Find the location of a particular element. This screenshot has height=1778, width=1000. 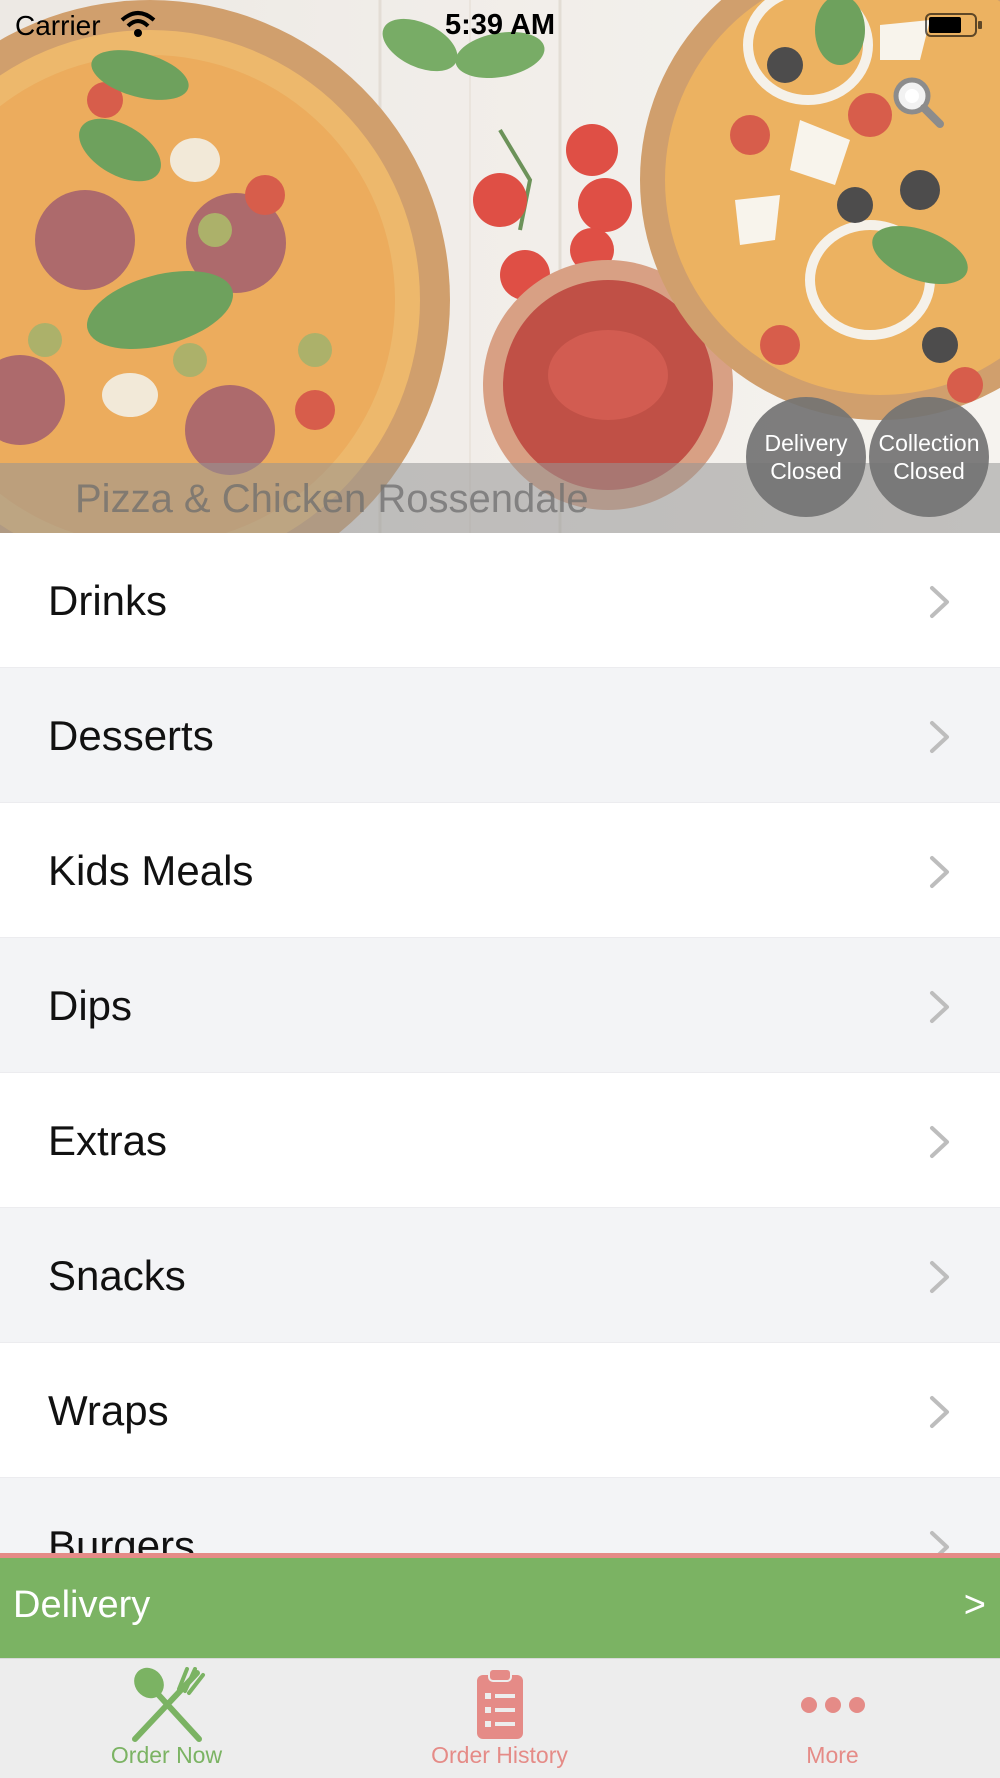

restaurant-name: Pizza & Chicken Rossendale is located at coordinates (332, 499).